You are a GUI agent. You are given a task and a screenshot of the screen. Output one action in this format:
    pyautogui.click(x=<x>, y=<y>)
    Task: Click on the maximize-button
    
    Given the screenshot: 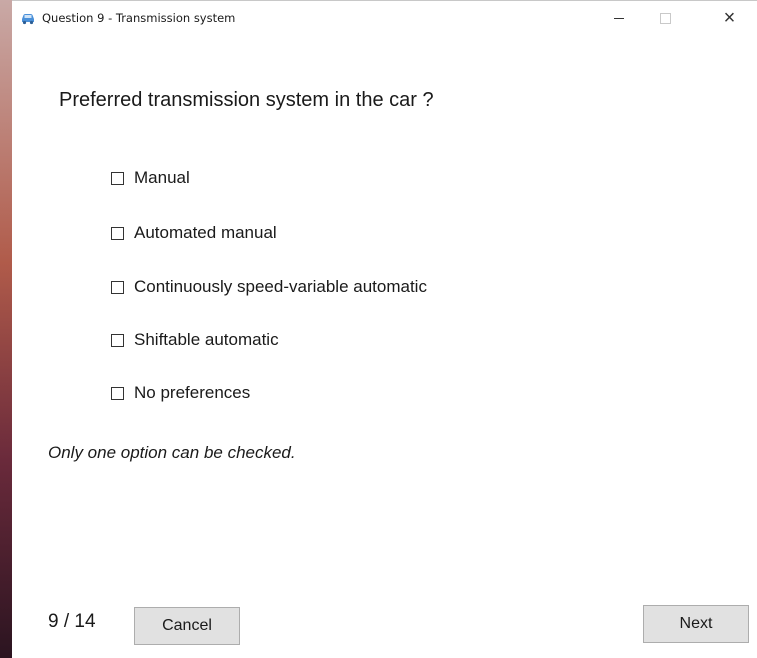 What is the action you would take?
    pyautogui.click(x=665, y=18)
    